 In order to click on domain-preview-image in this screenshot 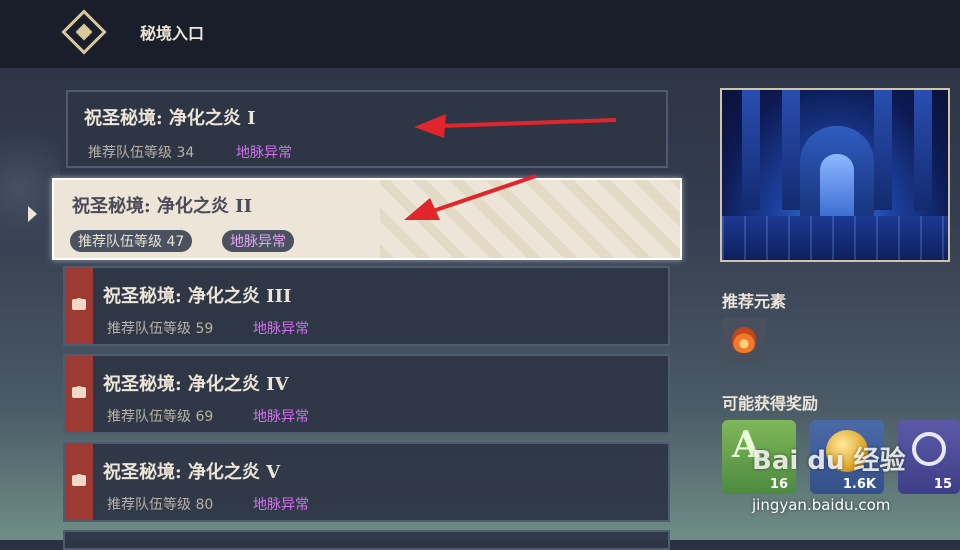, I will do `click(835, 175)`.